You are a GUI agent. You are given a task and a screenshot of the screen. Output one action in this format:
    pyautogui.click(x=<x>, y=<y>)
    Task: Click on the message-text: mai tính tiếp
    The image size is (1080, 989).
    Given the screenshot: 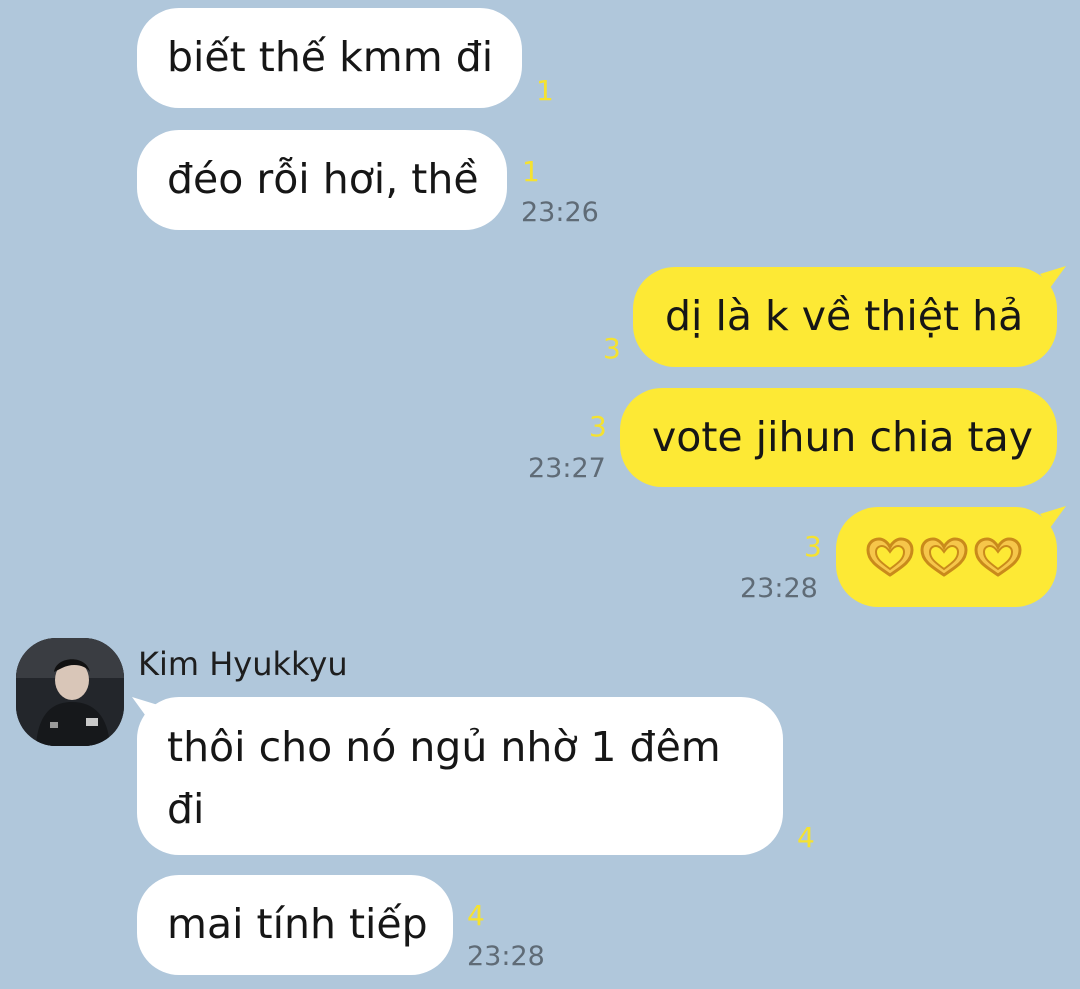 What is the action you would take?
    pyautogui.click(x=297, y=924)
    